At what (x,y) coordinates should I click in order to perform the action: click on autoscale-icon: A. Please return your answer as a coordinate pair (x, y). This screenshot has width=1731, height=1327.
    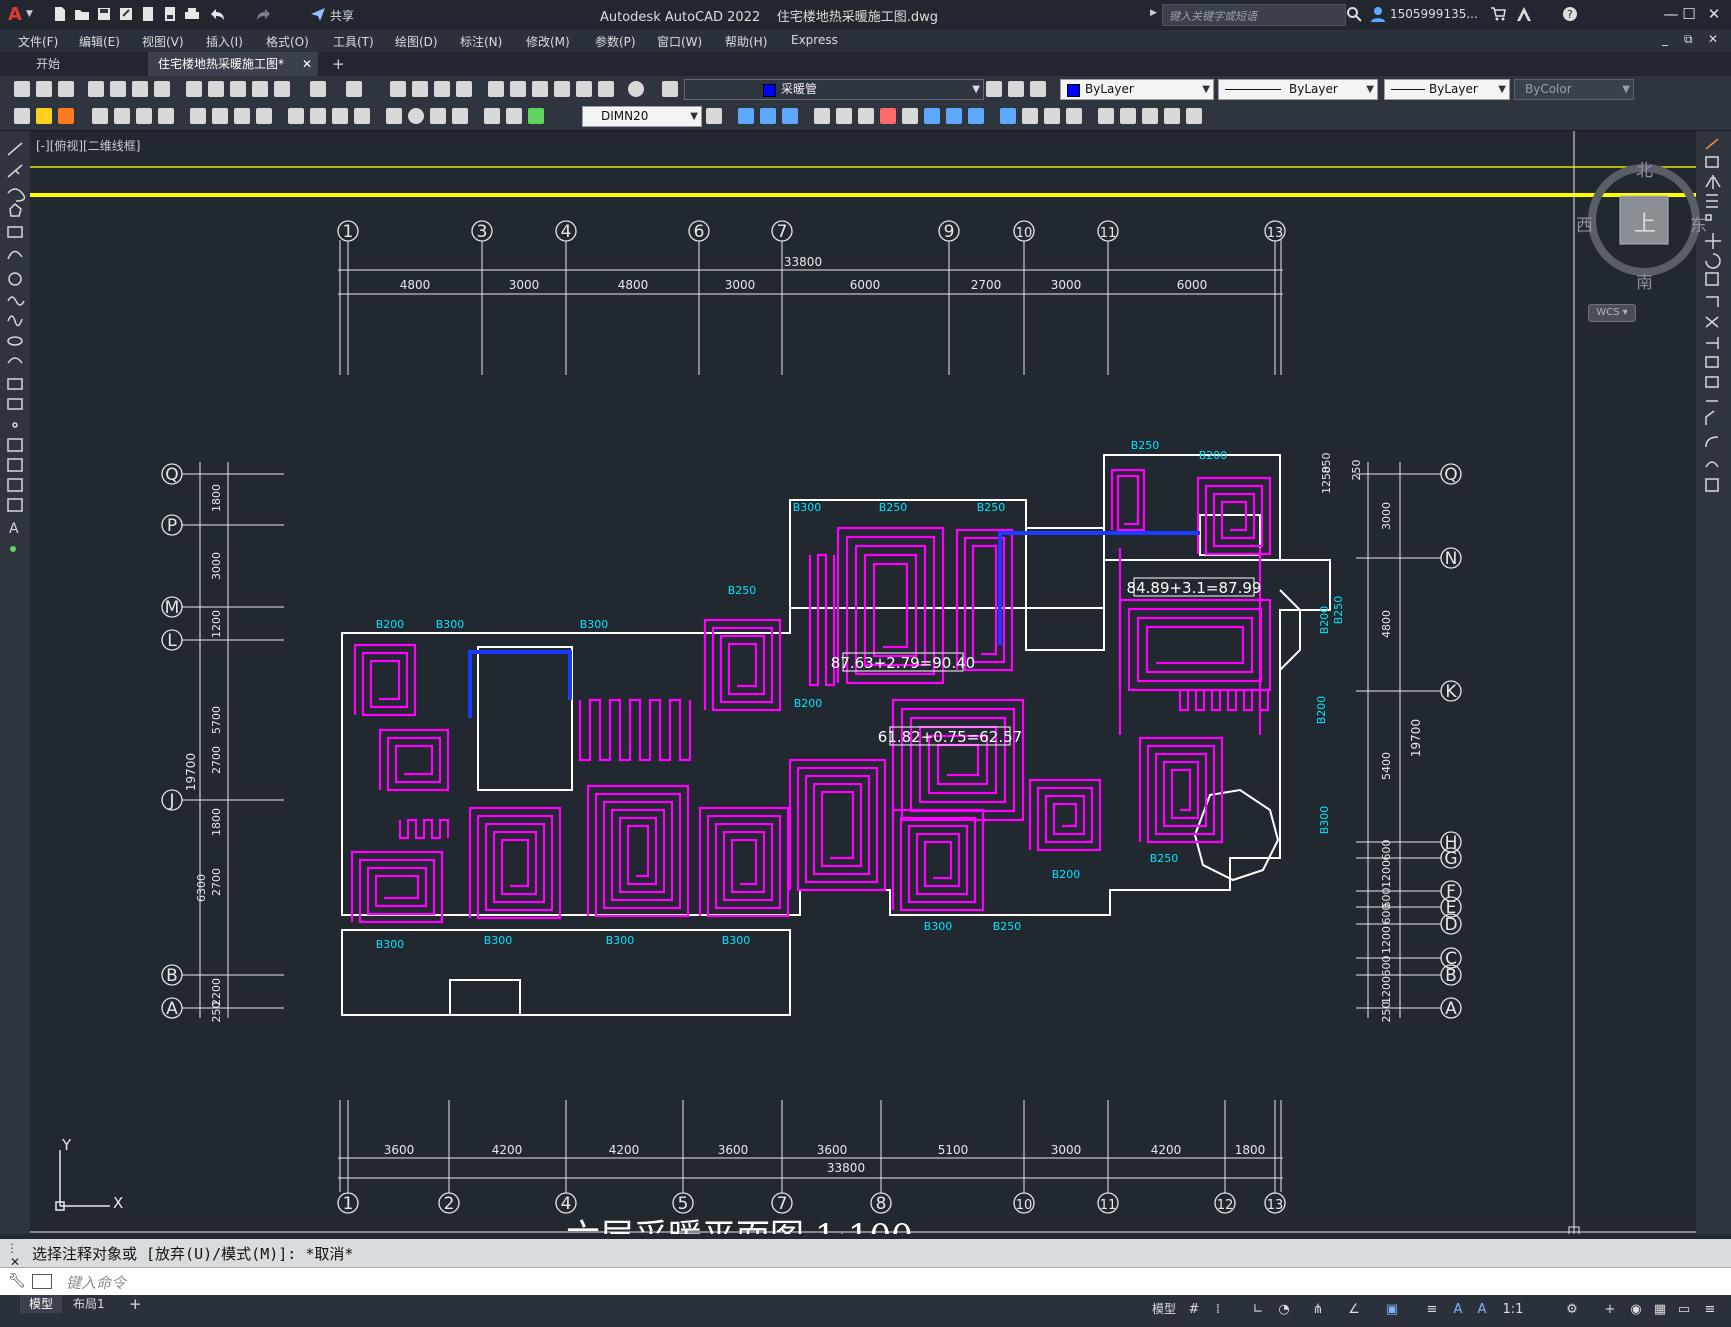
    Looking at the image, I should click on (1482, 1310).